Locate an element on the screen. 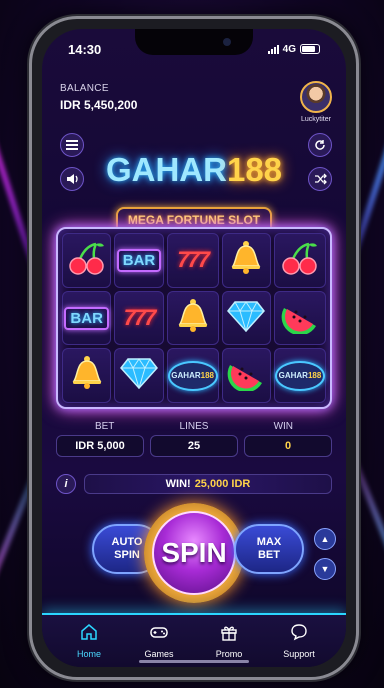 This screenshot has width=384, height=688. reel-1: BAR is located at coordinates (87, 318).